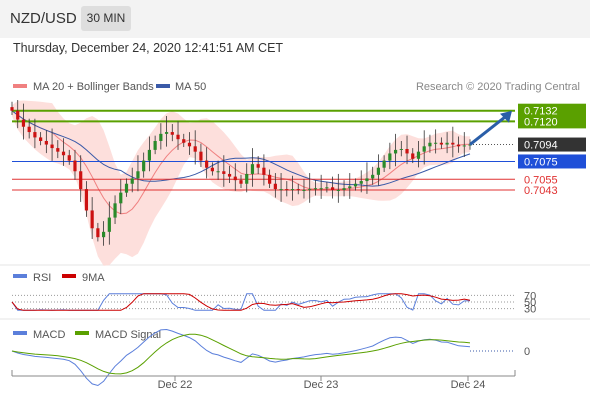  Describe the element at coordinates (20, 333) in the screenshot. I see `macd-legend-swatch` at that location.